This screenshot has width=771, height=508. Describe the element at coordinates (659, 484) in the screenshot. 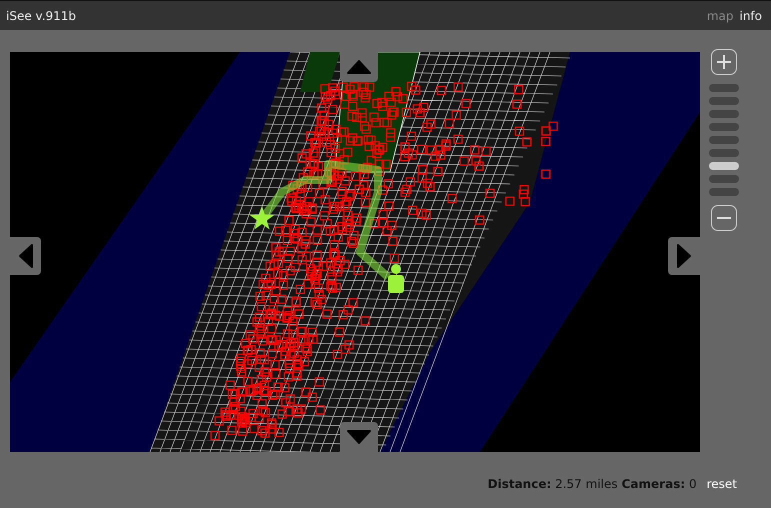

I see `status-text: Cameras: 0` at that location.